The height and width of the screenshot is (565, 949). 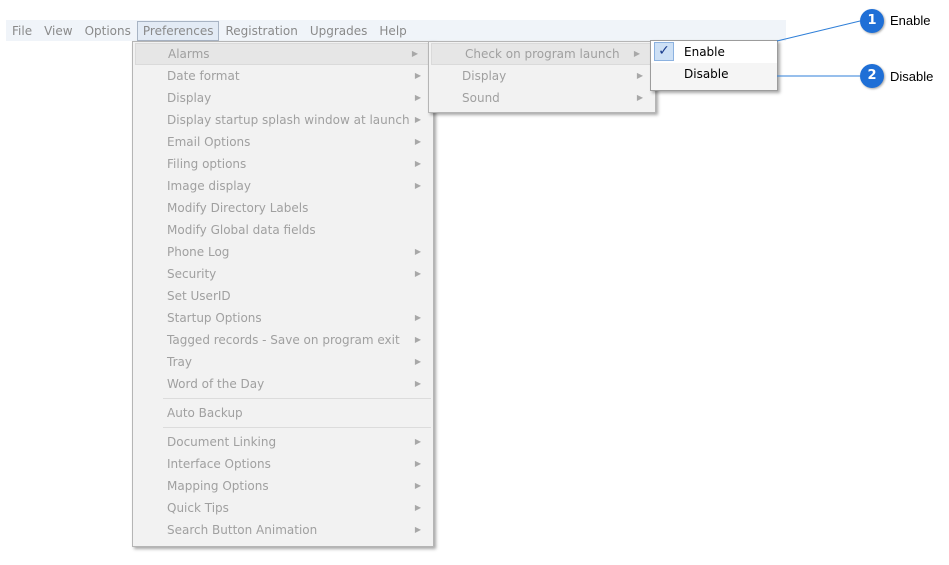 What do you see at coordinates (872, 21) in the screenshot?
I see `callout-badge-1: 1` at bounding box center [872, 21].